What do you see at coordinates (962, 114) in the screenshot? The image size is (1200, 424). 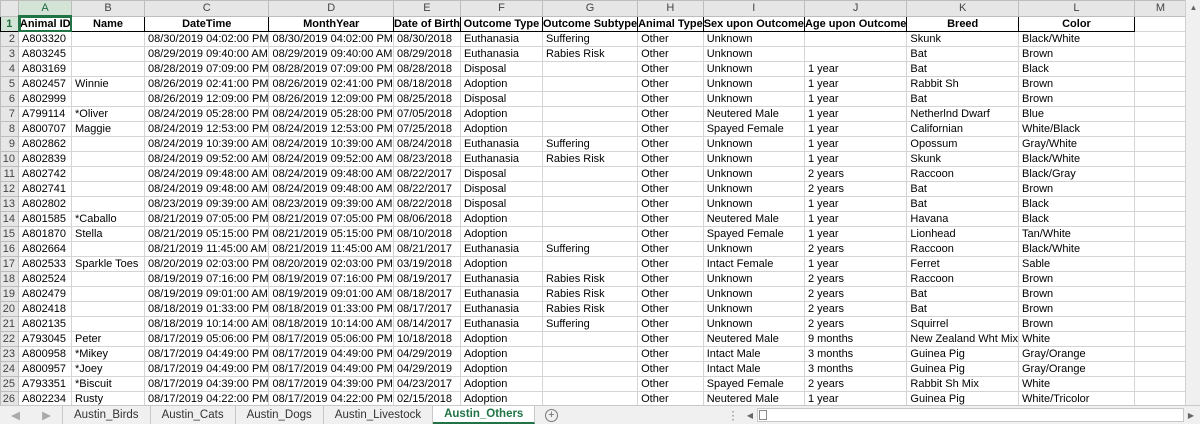 I see `cell: Netherlnd Dwarf` at bounding box center [962, 114].